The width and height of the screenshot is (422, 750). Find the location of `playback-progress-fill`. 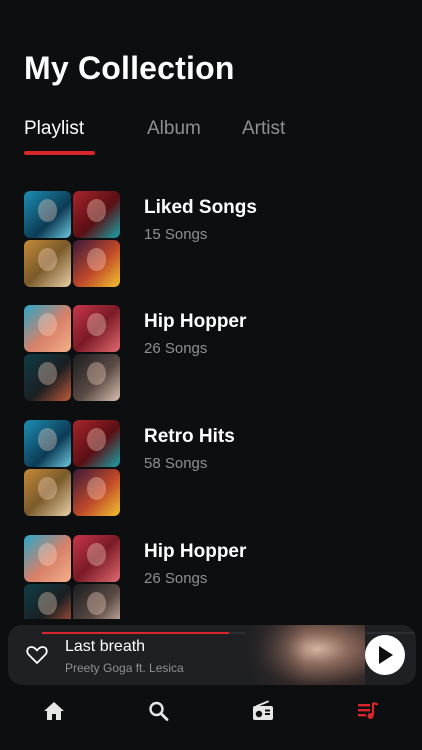

playback-progress-fill is located at coordinates (135, 633).